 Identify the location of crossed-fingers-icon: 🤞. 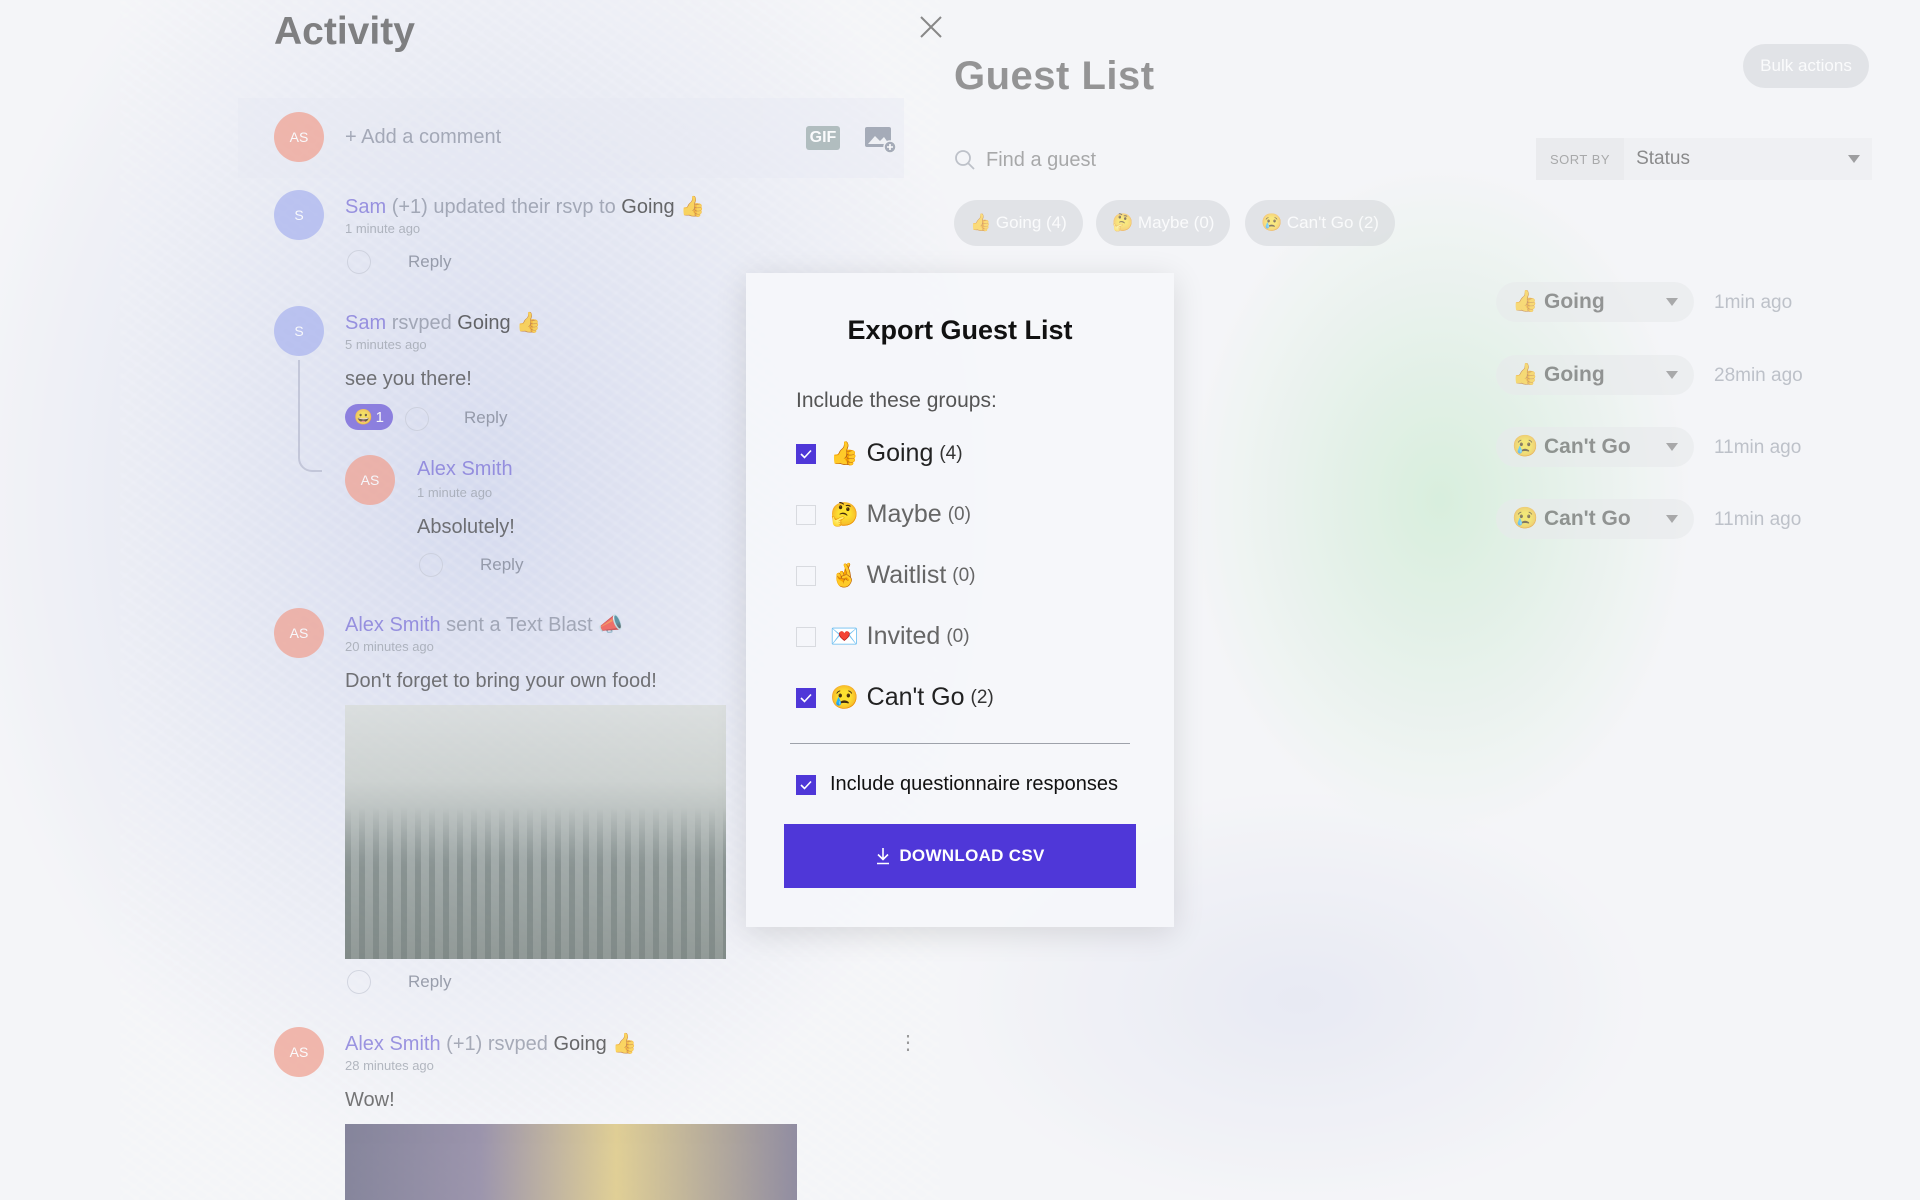
(844, 575).